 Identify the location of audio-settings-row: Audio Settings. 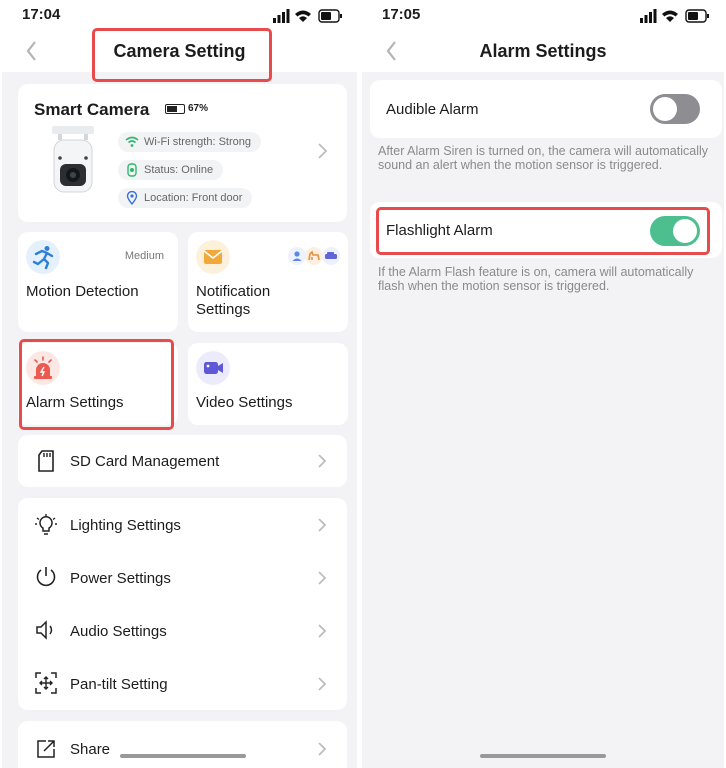
(182, 630).